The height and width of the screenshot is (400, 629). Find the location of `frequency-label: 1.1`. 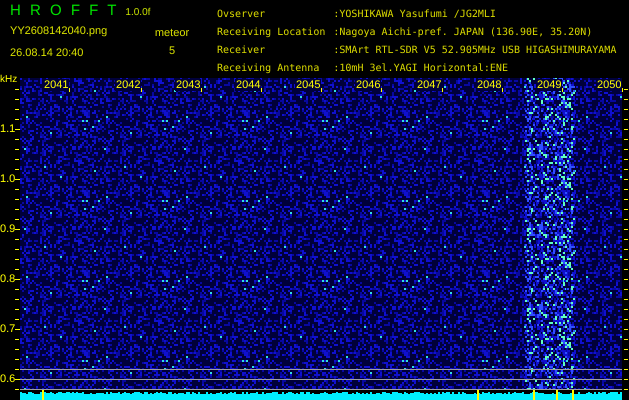

frequency-label: 1.1 is located at coordinates (8, 129).